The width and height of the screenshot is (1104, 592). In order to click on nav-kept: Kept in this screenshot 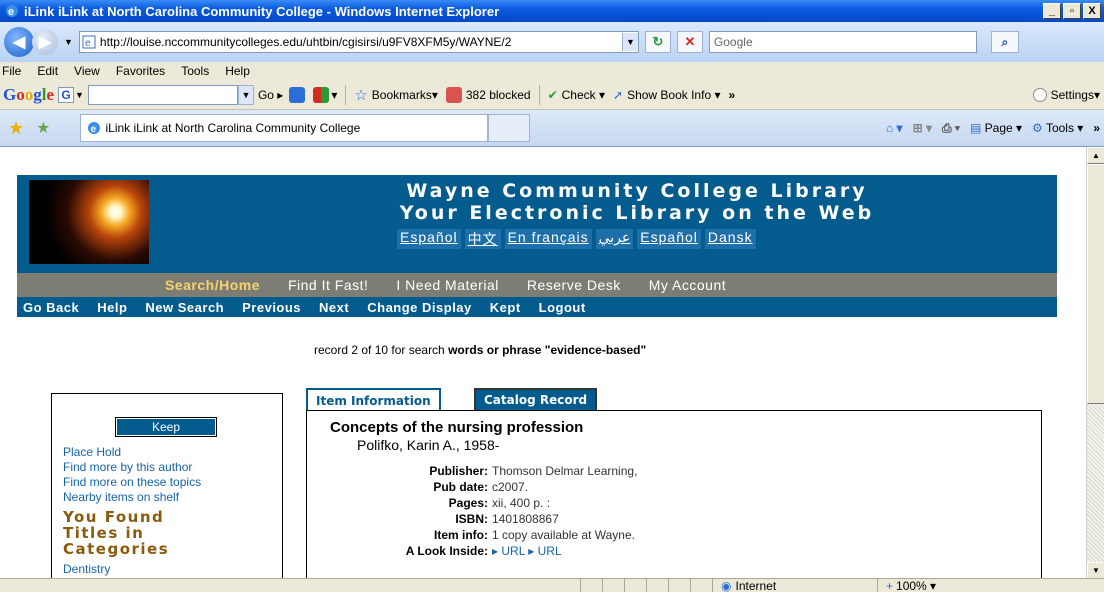, I will do `click(505, 307)`.